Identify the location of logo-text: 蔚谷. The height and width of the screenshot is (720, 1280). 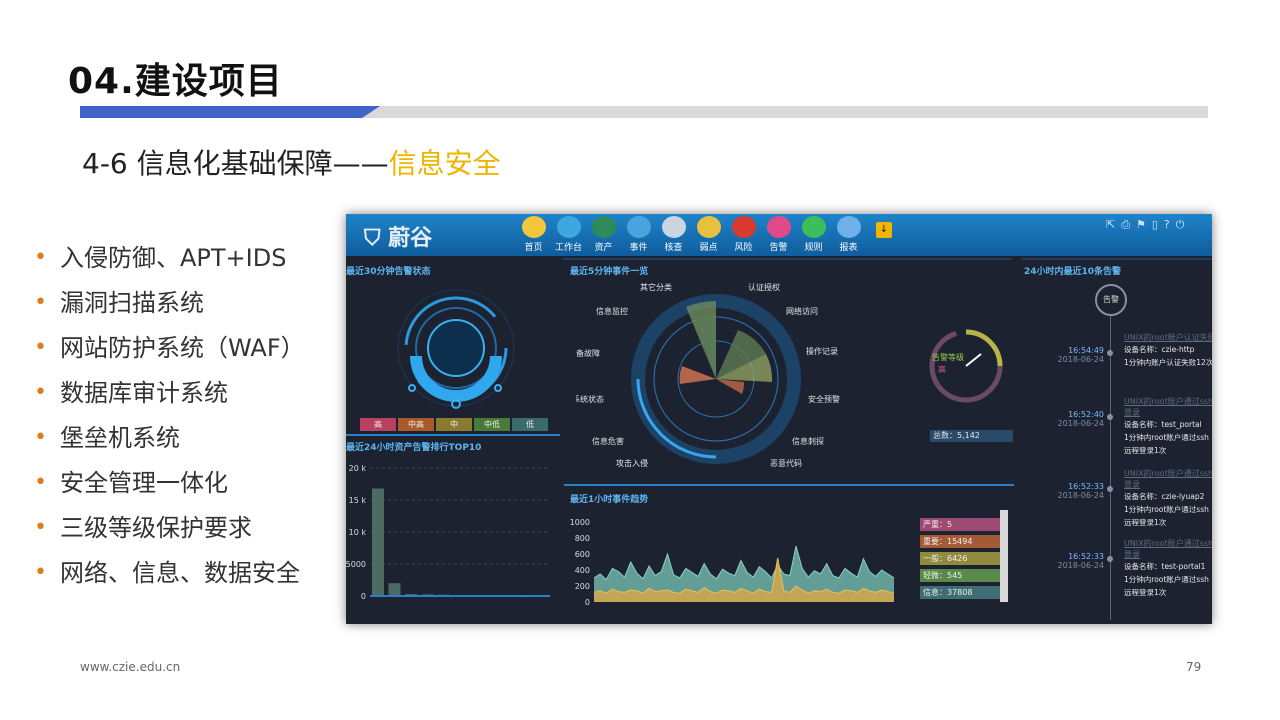
(410, 238).